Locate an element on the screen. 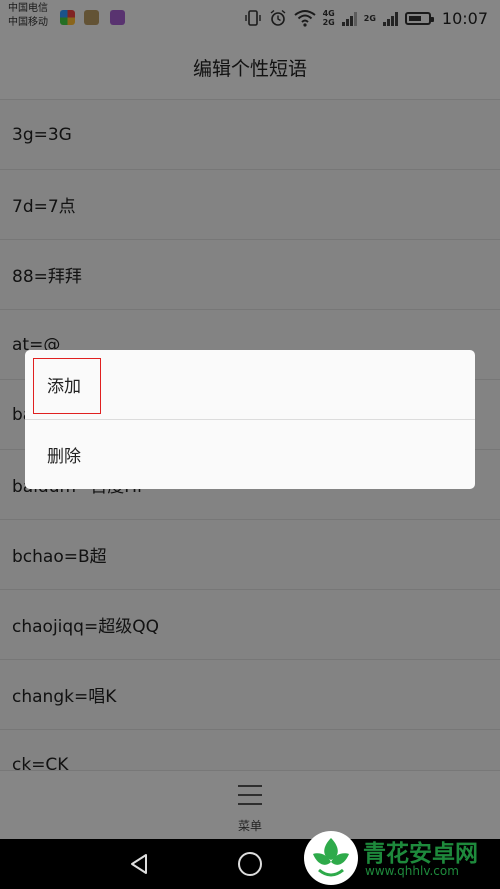  watermark-url: www.qhhlv.com is located at coordinates (412, 871).